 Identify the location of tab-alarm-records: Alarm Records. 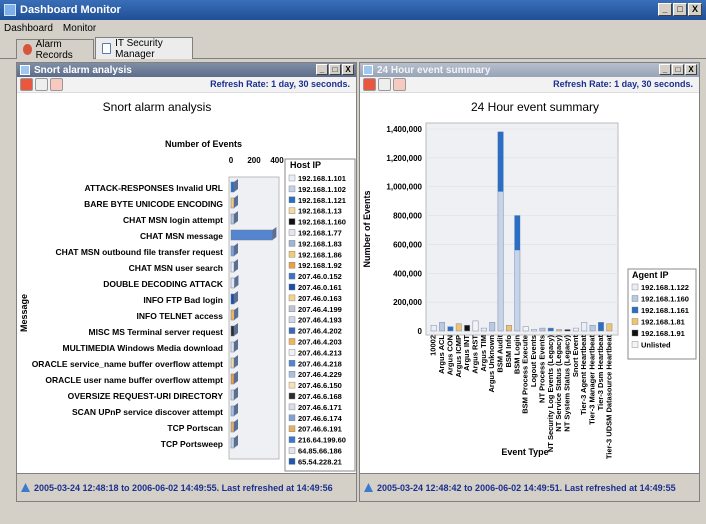
(55, 49).